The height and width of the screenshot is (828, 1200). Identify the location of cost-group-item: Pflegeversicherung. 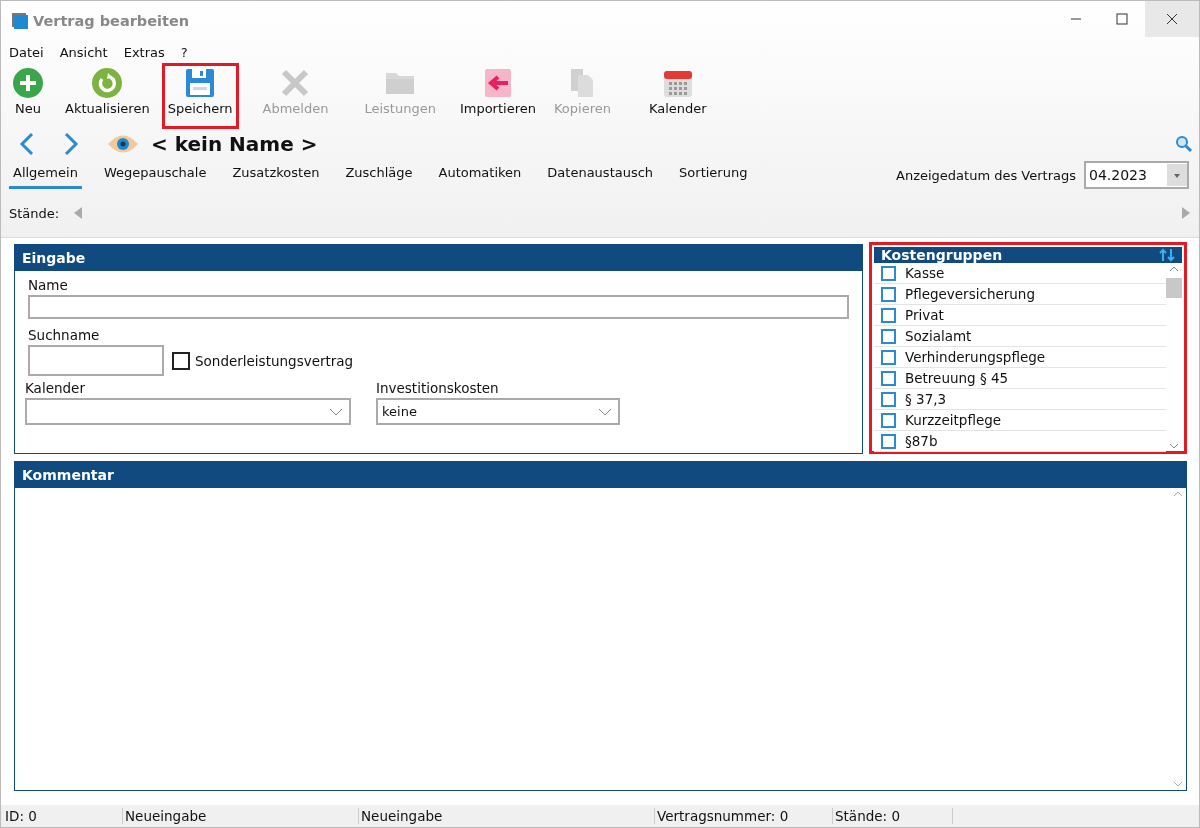
(1020, 294).